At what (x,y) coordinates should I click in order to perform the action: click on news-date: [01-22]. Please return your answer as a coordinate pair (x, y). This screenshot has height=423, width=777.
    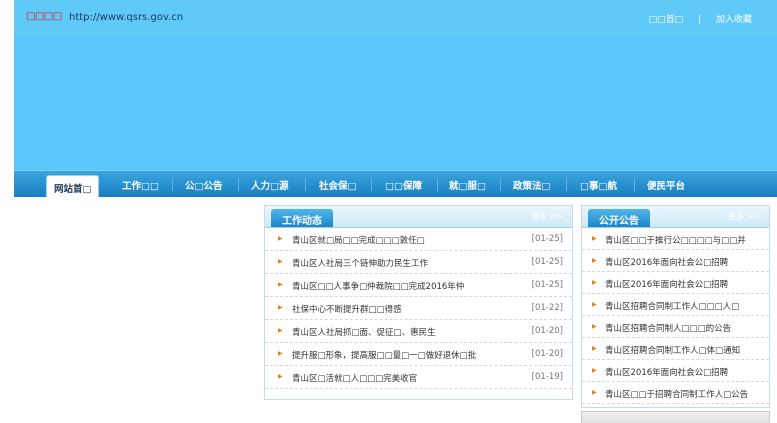
    Looking at the image, I should click on (547, 308).